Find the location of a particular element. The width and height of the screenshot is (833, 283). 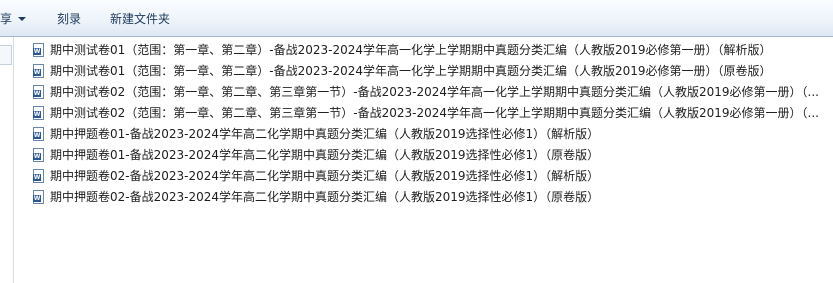

navigation-pane is located at coordinates (7, 160).